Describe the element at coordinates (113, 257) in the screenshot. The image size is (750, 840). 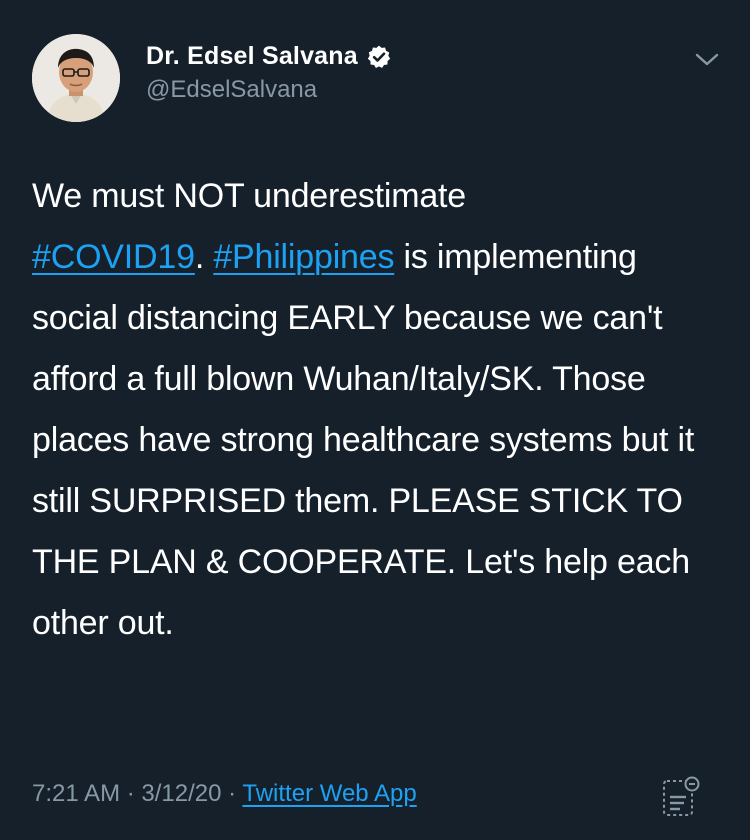
I see `hashtag-covid19-link: #COVID19` at that location.